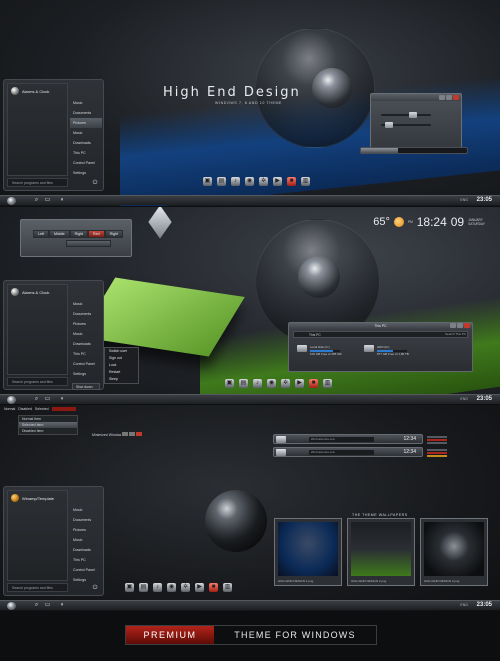 The height and width of the screenshot is (661, 500). I want to click on wallpaper-thumb: HIGH END DESIGN 2.png, so click(381, 552).